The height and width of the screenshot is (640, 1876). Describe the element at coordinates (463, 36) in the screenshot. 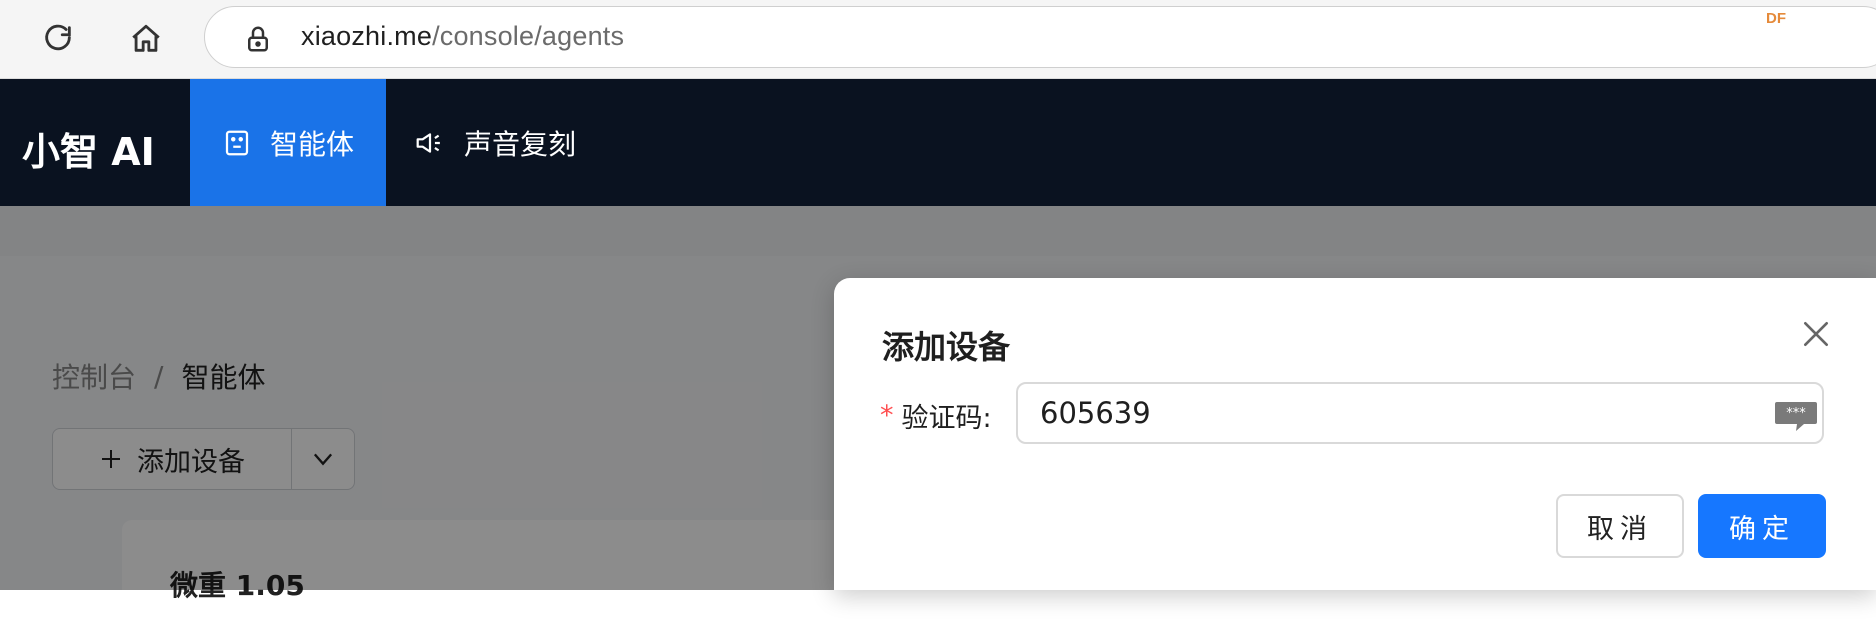

I see `url-text: xiaozhi.me/console/agents` at that location.